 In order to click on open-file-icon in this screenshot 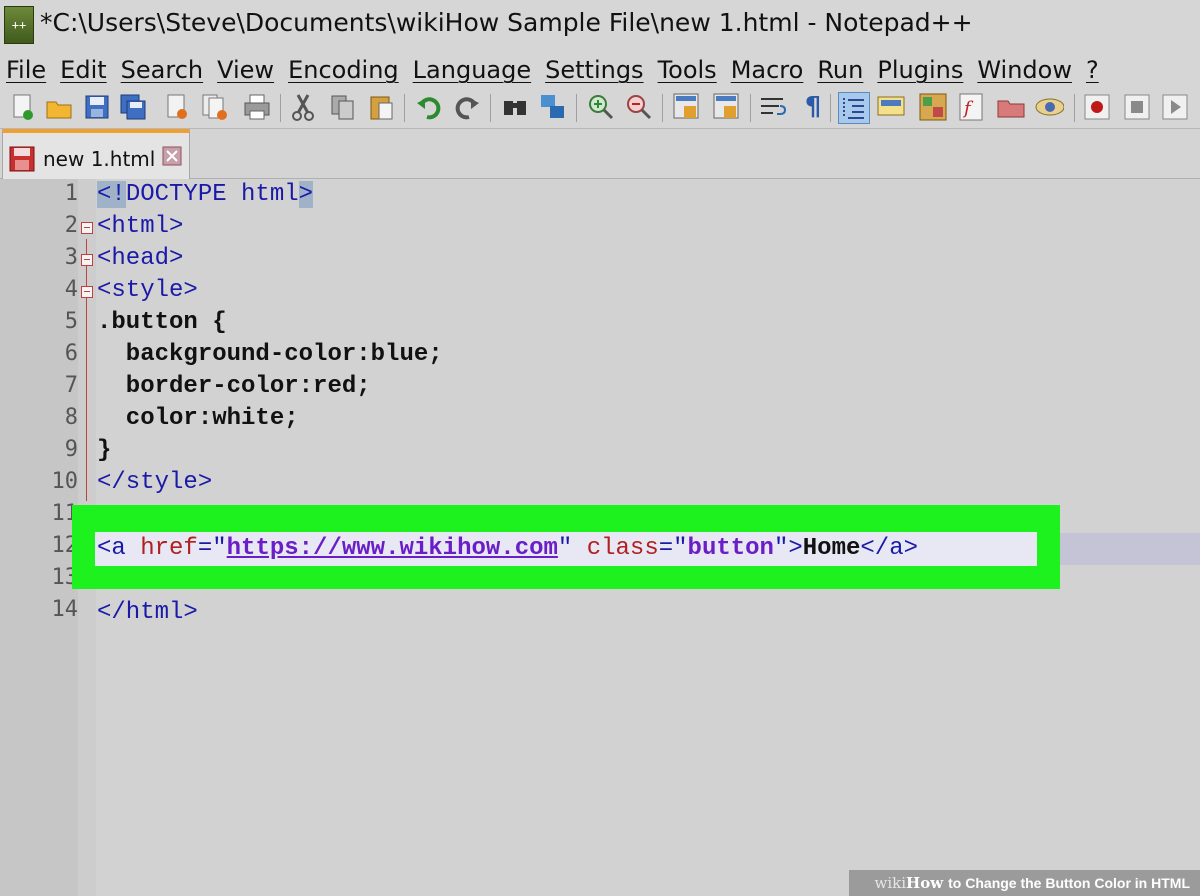, I will do `click(59, 107)`.